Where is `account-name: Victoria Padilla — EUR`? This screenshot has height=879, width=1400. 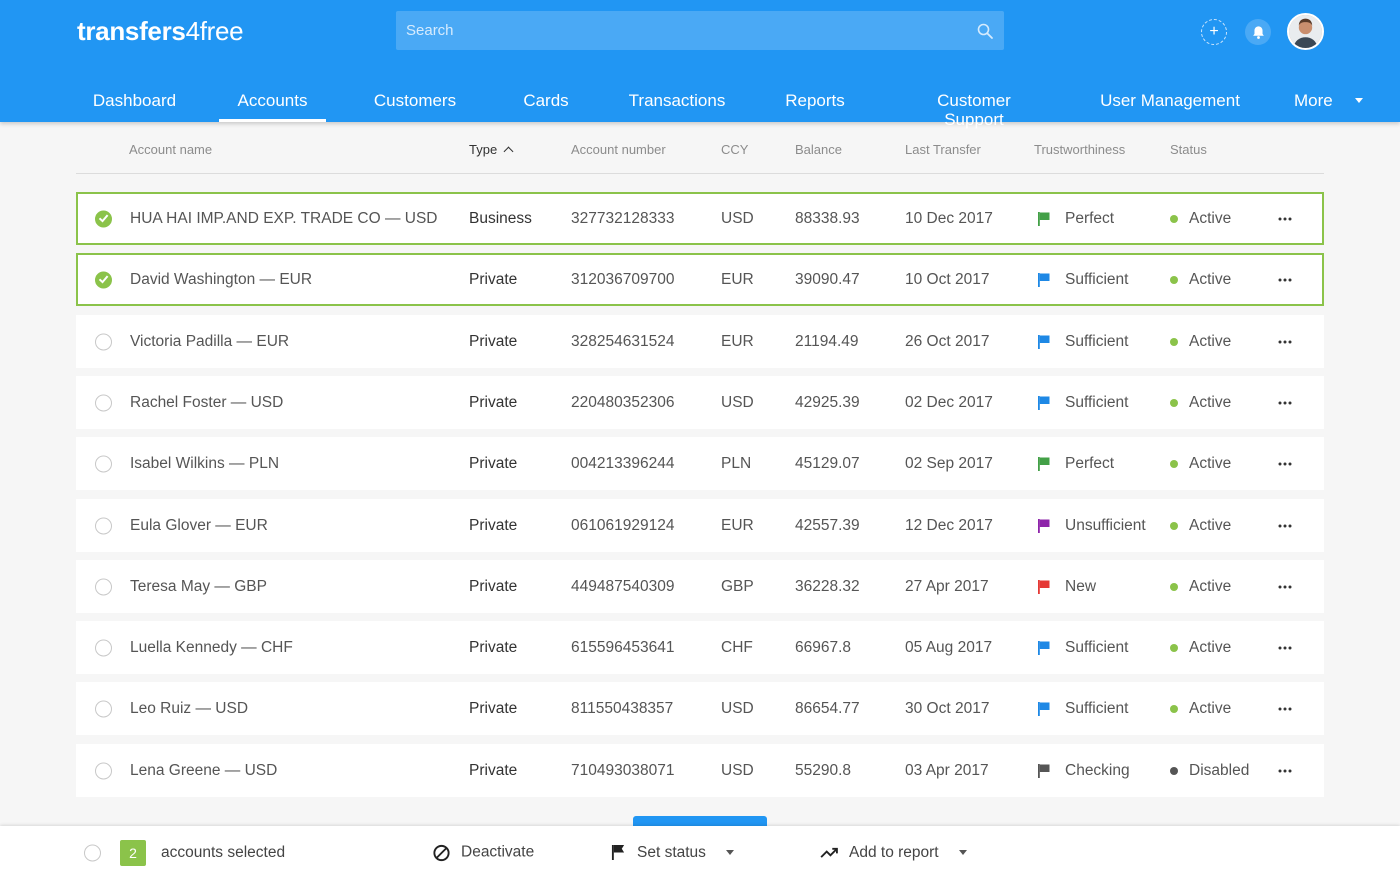 account-name: Victoria Padilla — EUR is located at coordinates (209, 342).